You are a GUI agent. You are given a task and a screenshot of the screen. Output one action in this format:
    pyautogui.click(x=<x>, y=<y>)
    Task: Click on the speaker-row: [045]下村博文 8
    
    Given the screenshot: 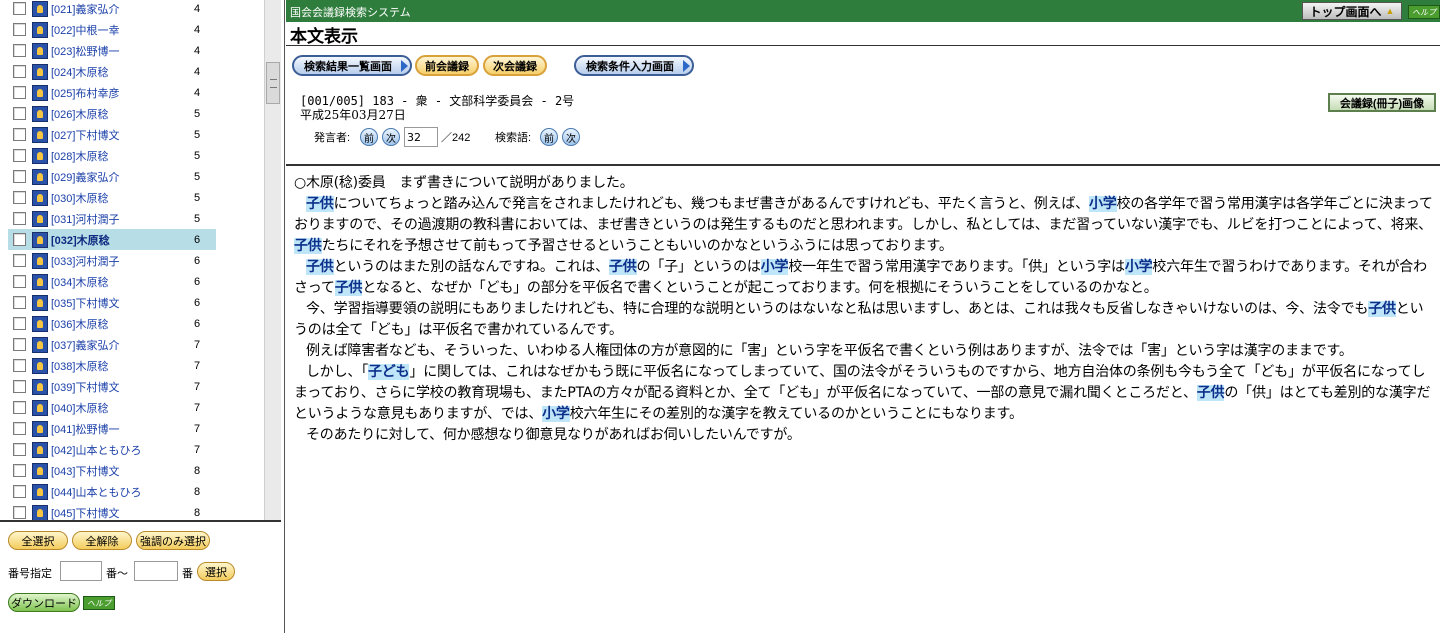 What is the action you would take?
    pyautogui.click(x=112, y=511)
    